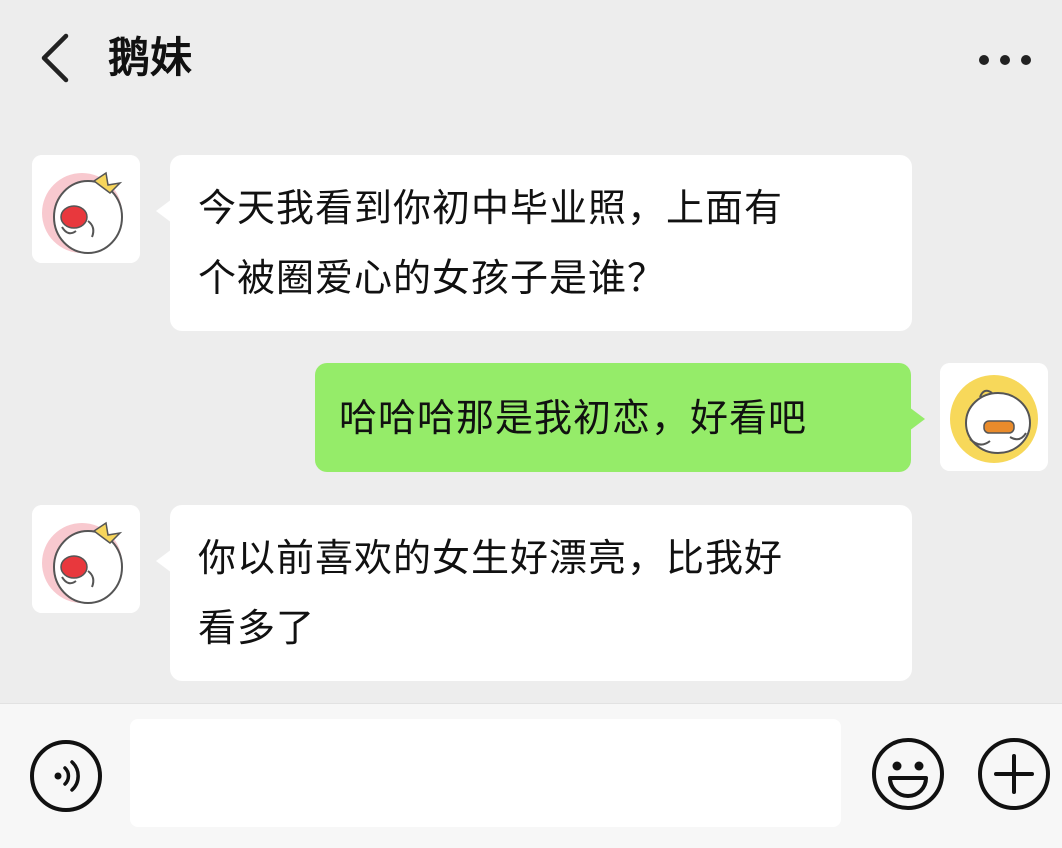 The image size is (1062, 848). I want to click on more-dots-icon, so click(1005, 60).